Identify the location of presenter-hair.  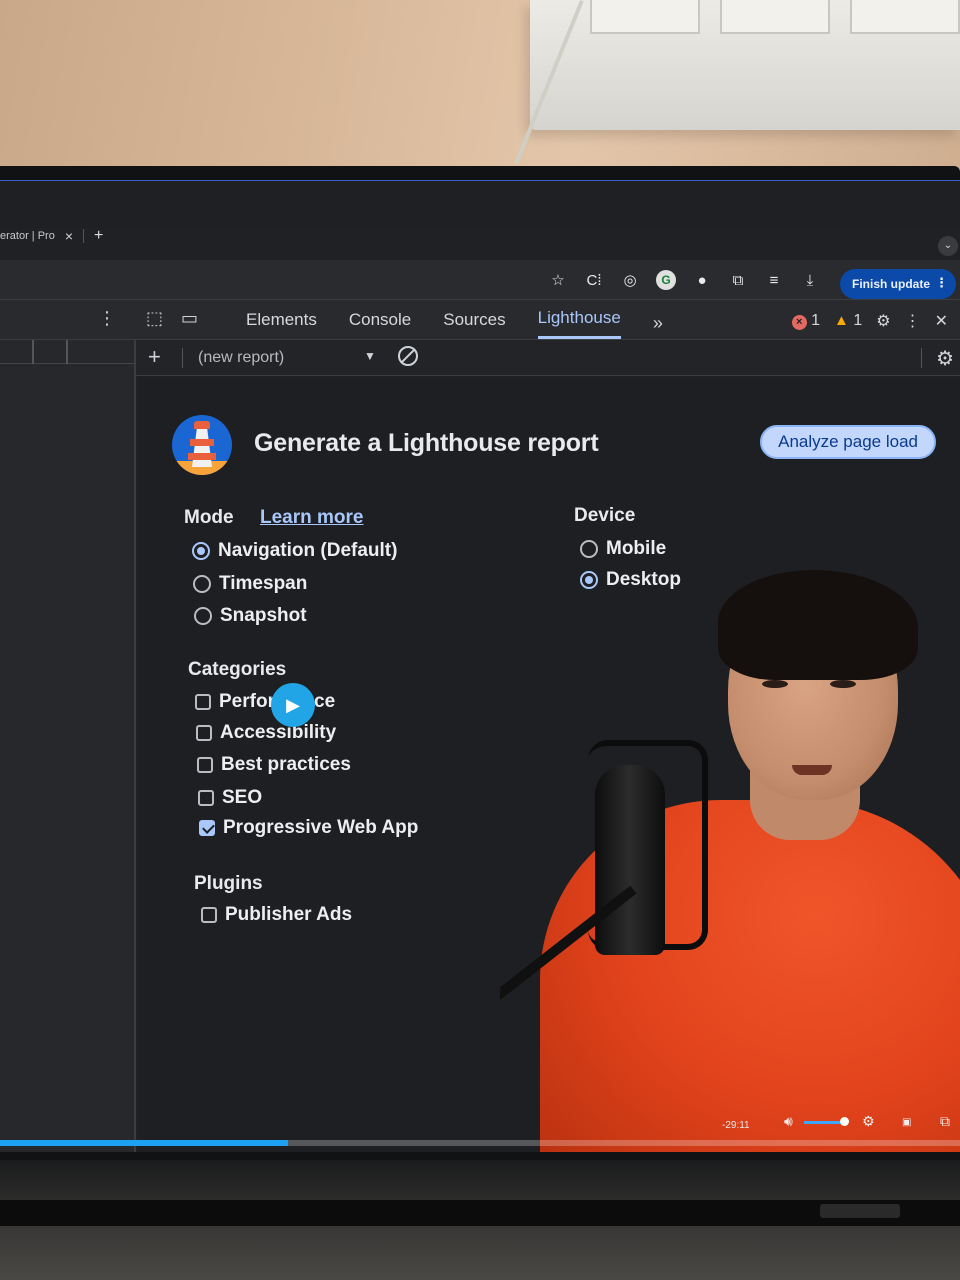
(818, 625).